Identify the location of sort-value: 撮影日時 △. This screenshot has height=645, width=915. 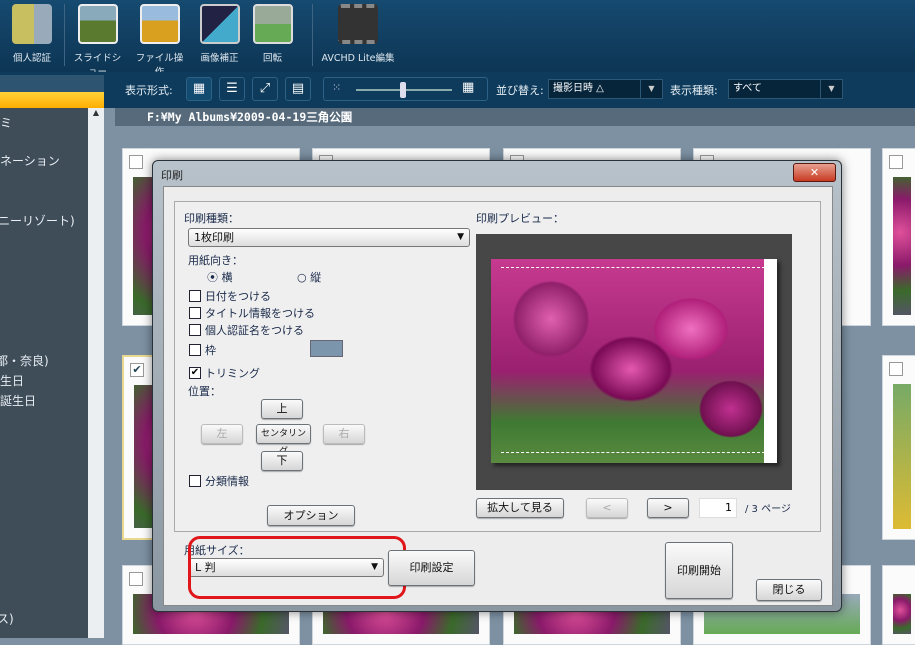
(578, 88).